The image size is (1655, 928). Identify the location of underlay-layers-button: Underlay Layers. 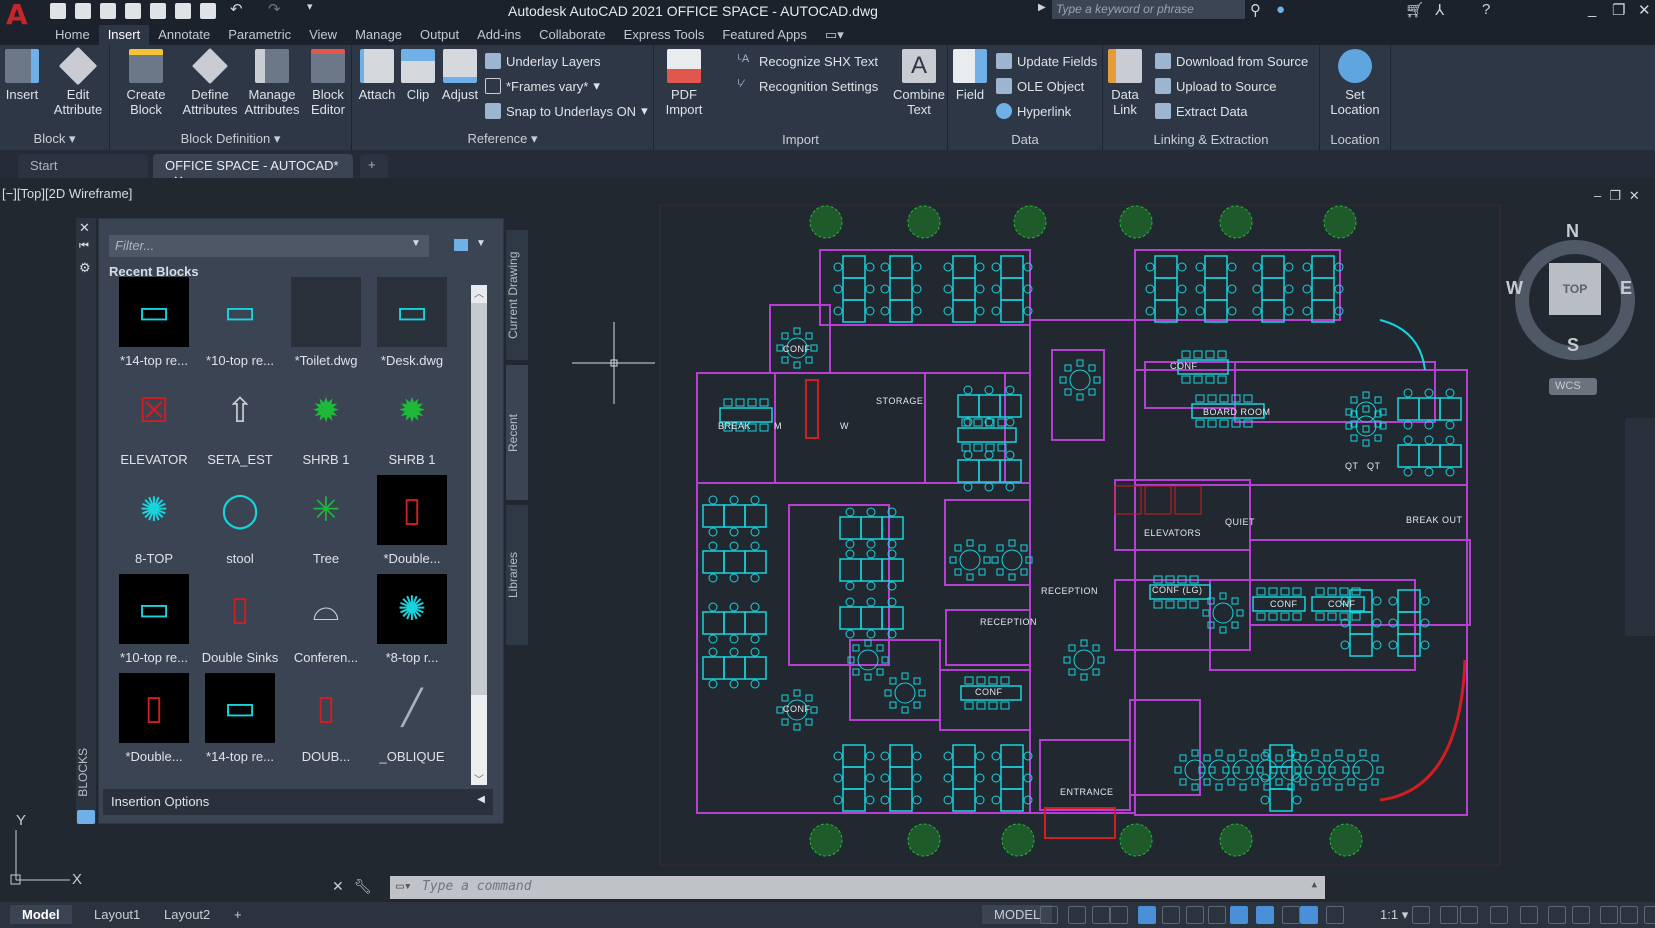
(543, 61).